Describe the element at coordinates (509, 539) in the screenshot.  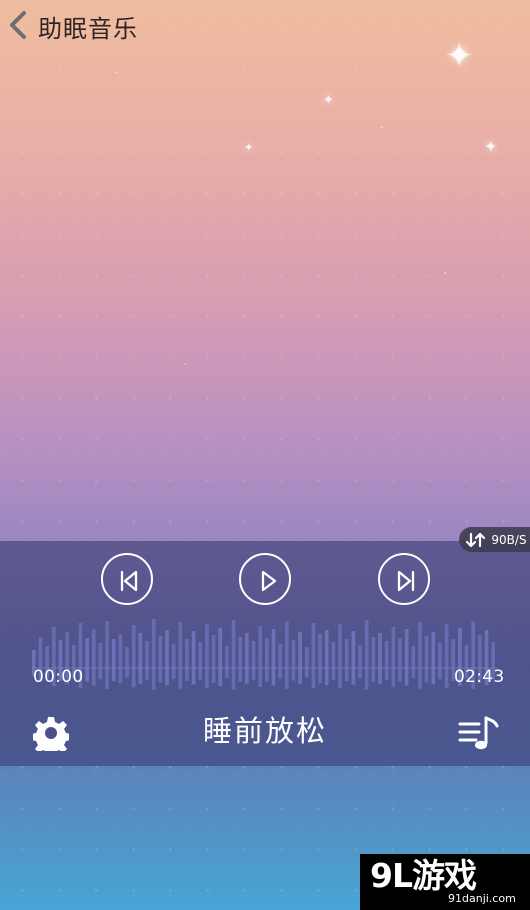
I see `network-speed-text: 90B/S` at that location.